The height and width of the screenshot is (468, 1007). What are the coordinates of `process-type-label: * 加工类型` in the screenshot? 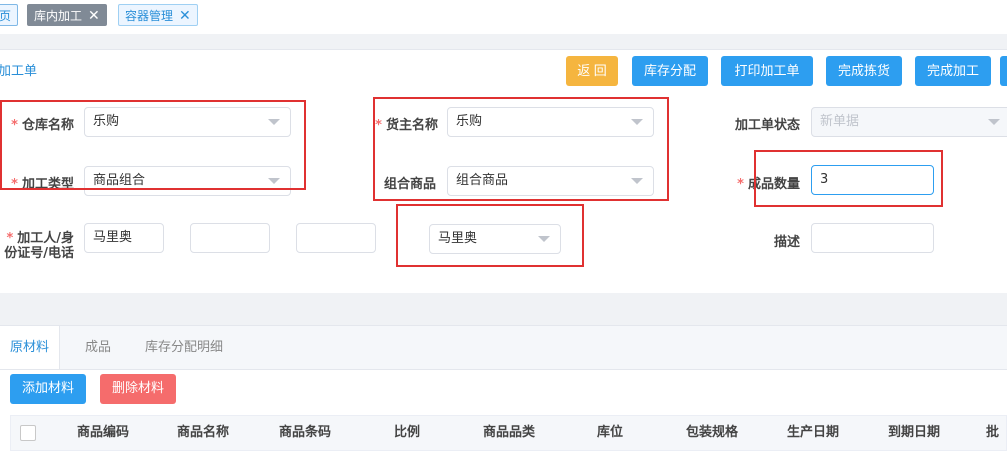 It's located at (42, 184).